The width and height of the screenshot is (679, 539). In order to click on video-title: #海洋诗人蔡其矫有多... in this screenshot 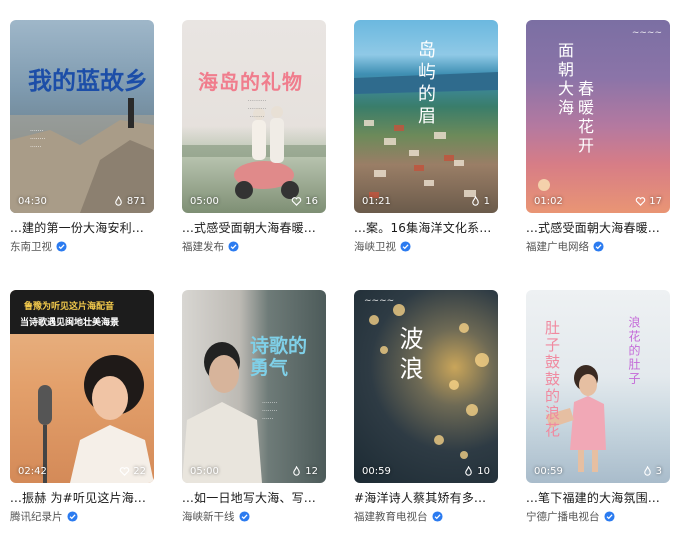, I will do `click(434, 497)`.